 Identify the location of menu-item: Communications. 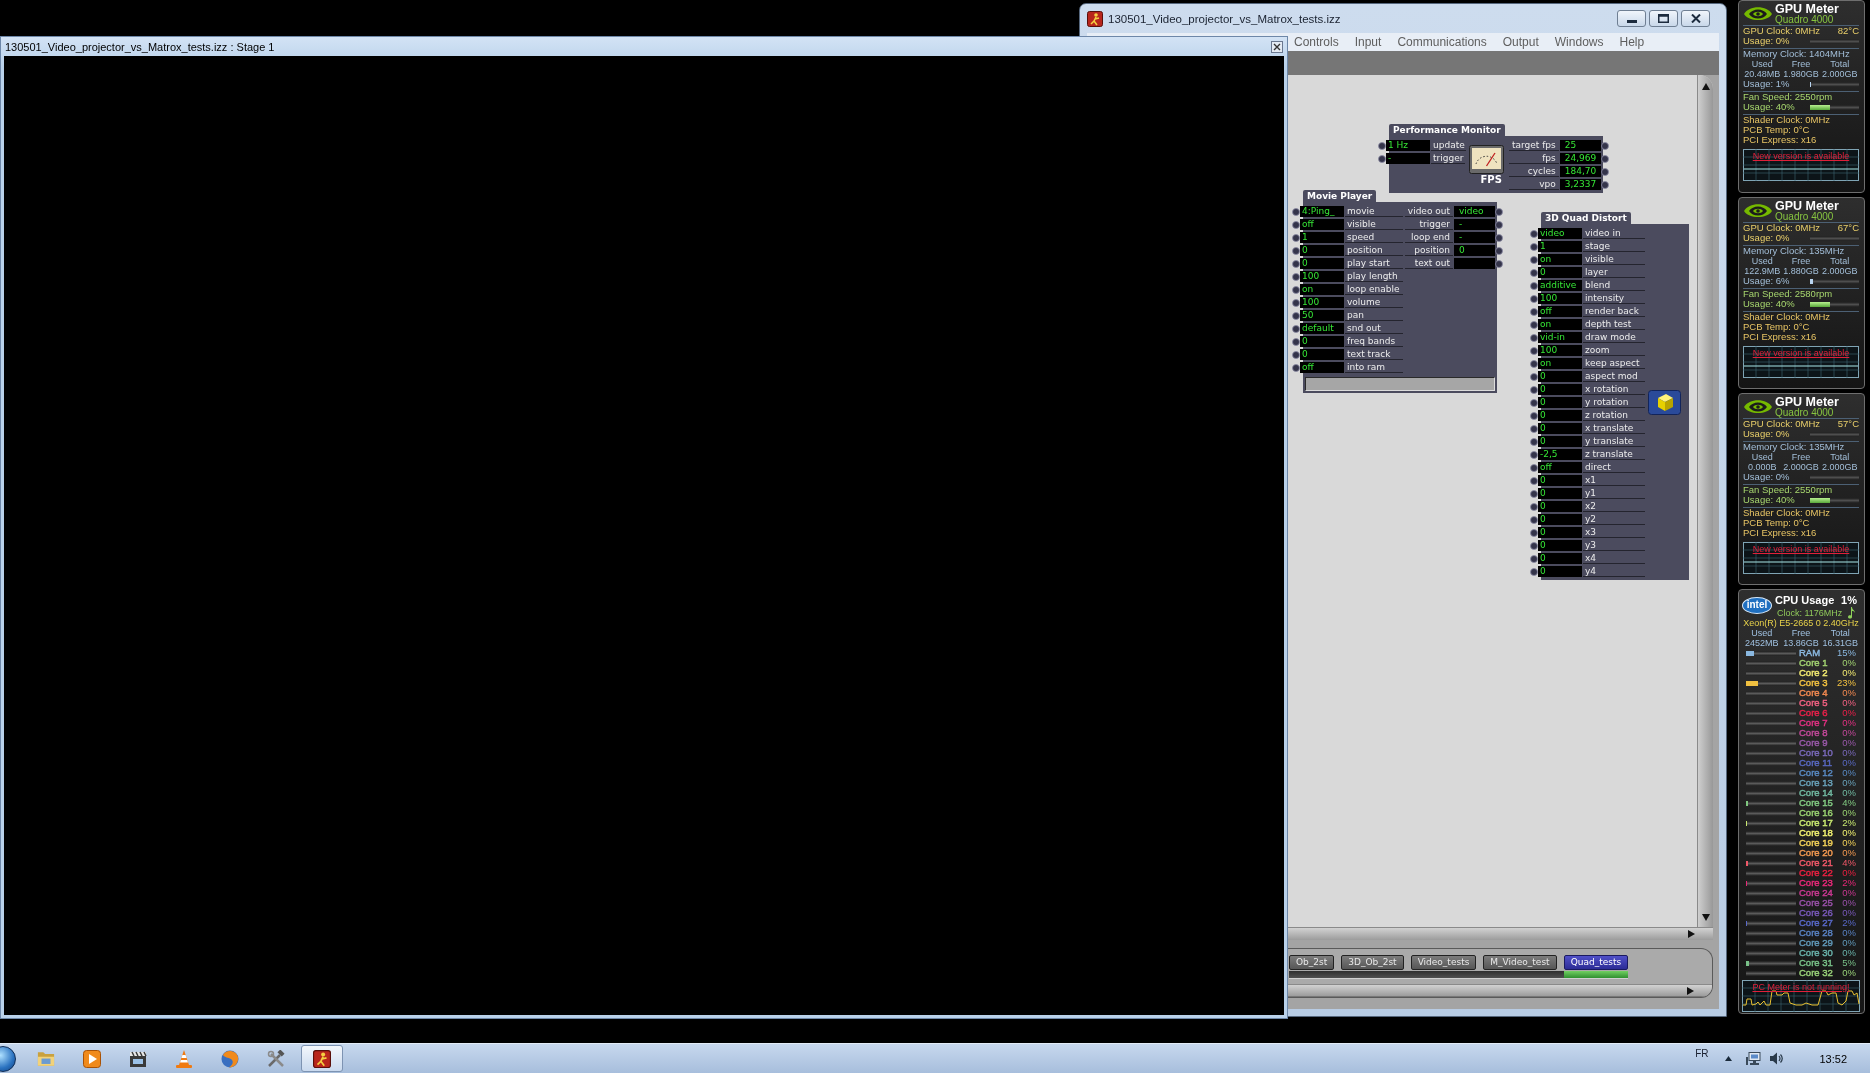
(1442, 42).